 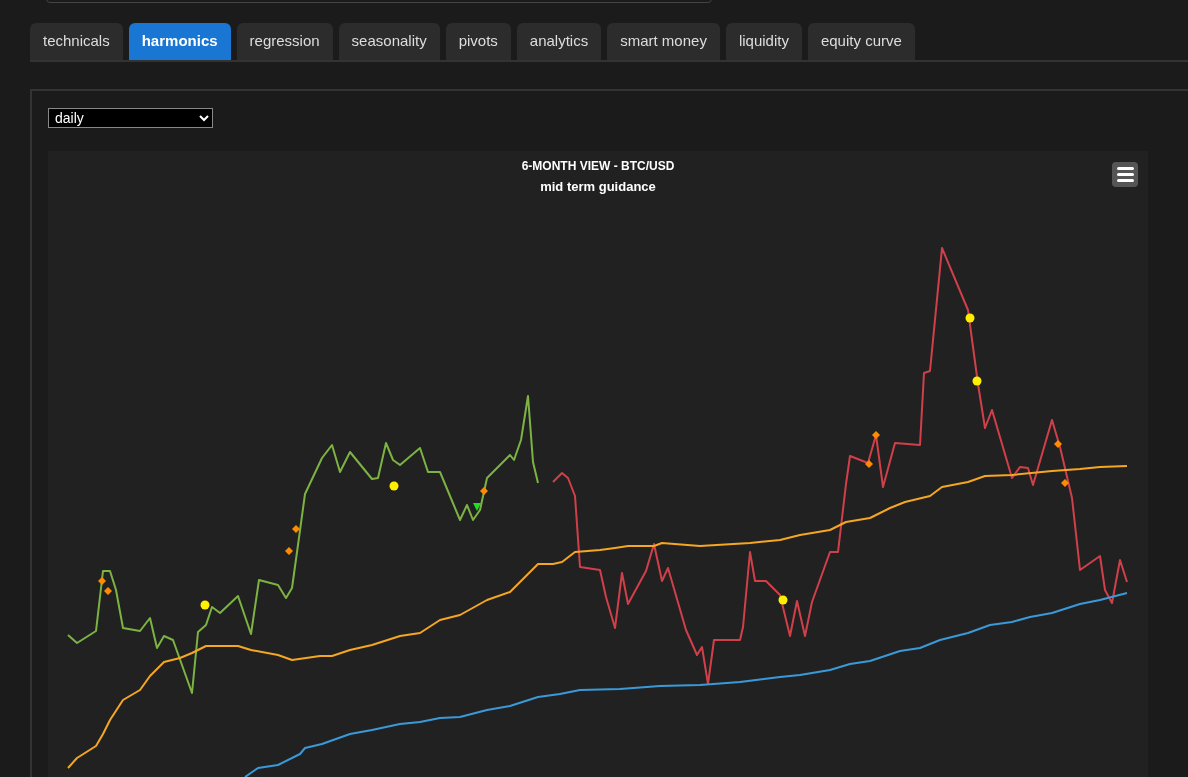 What do you see at coordinates (663, 41) in the screenshot?
I see `tab: smart money` at bounding box center [663, 41].